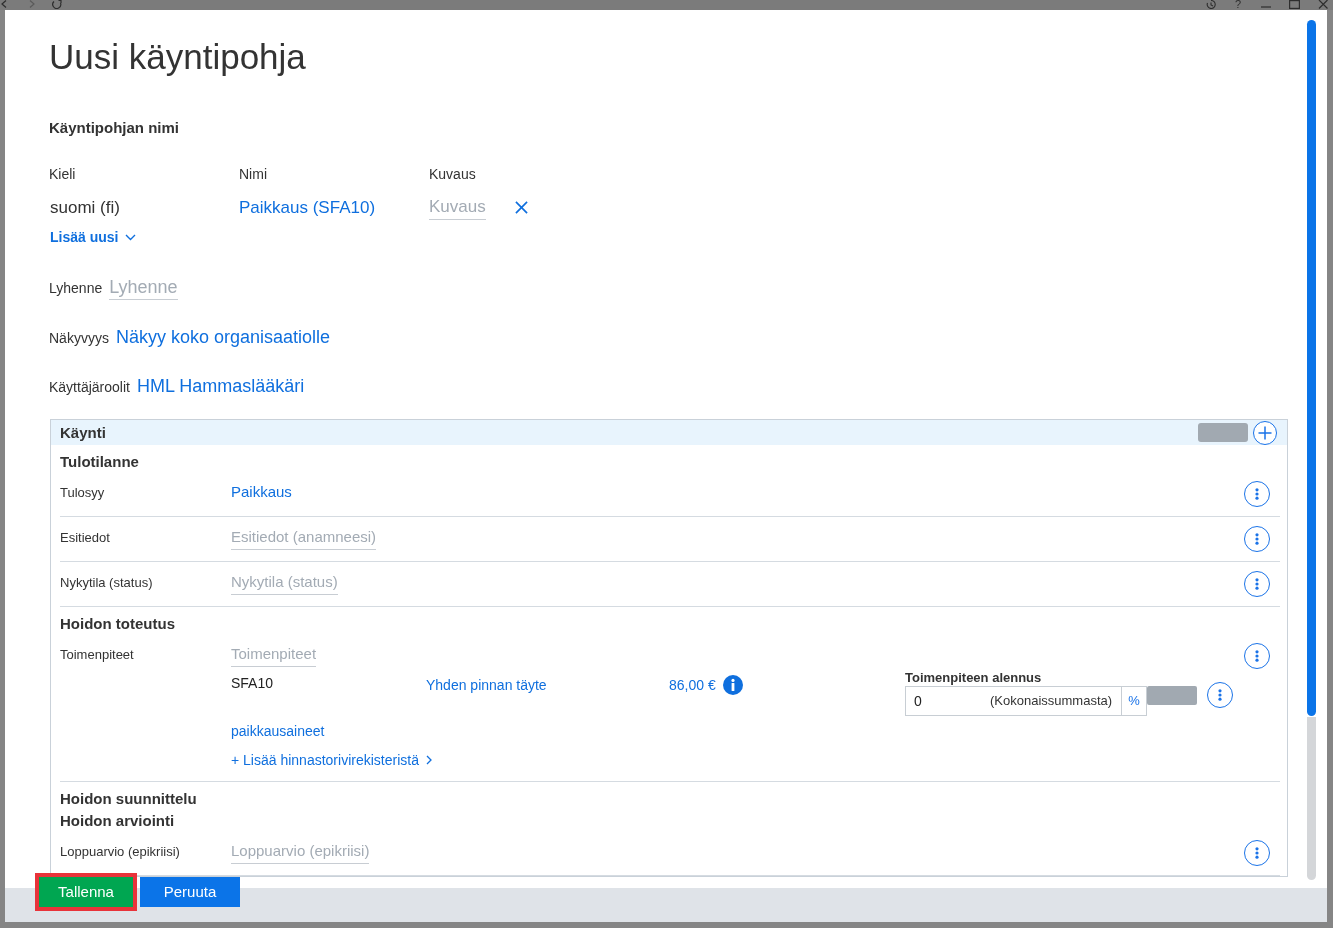 This screenshot has width=1333, height=928. I want to click on text-input: Lyhenne, so click(143, 287).